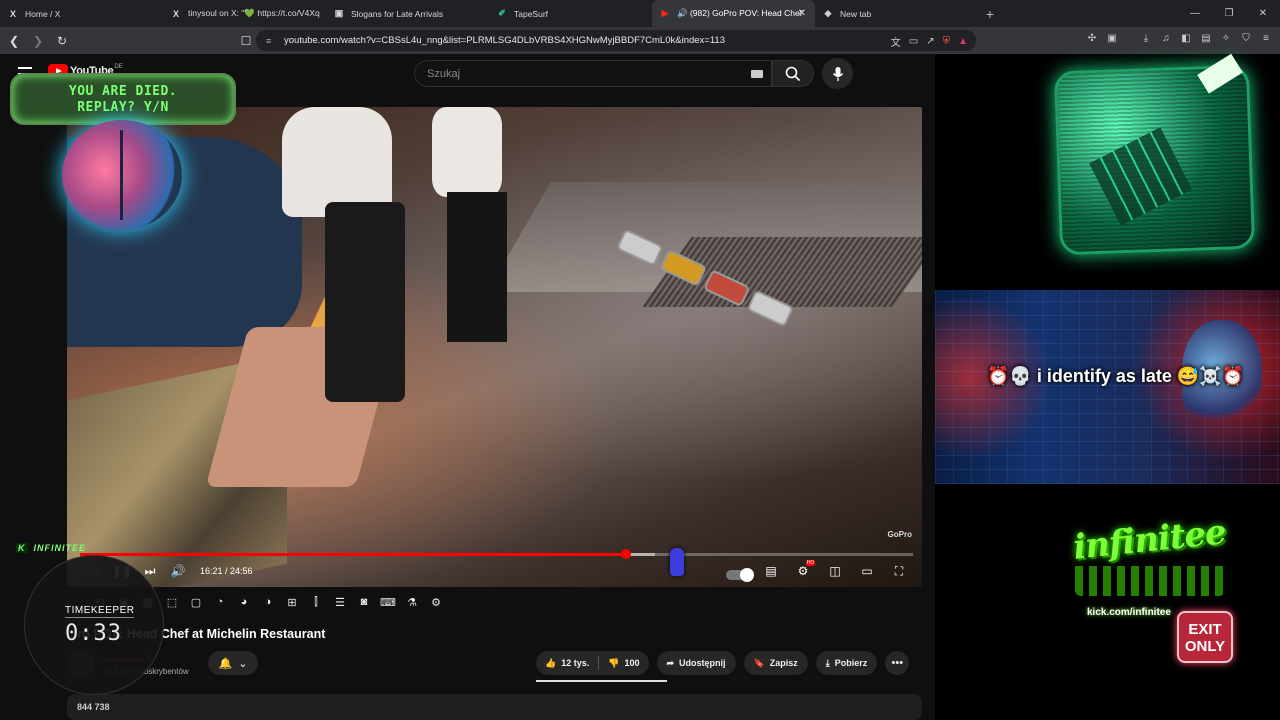 This screenshot has height=720, width=1280. Describe the element at coordinates (81, 13) in the screenshot. I see `tab-home-x: X Home / X` at that location.